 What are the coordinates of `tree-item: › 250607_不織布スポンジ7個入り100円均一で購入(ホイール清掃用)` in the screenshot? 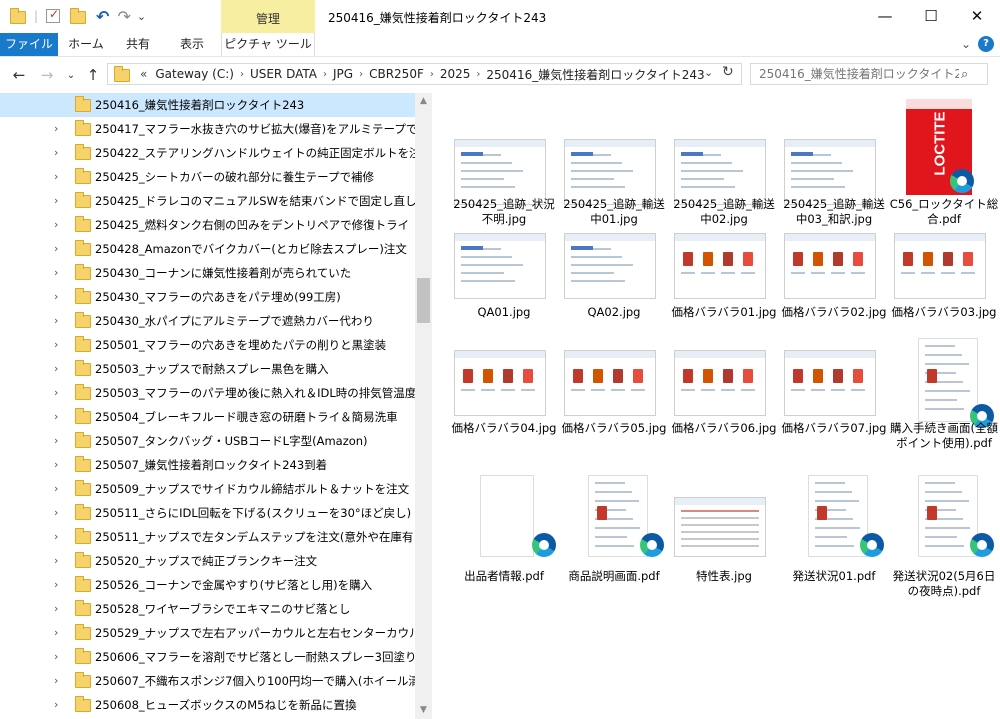 It's located at (207, 681).